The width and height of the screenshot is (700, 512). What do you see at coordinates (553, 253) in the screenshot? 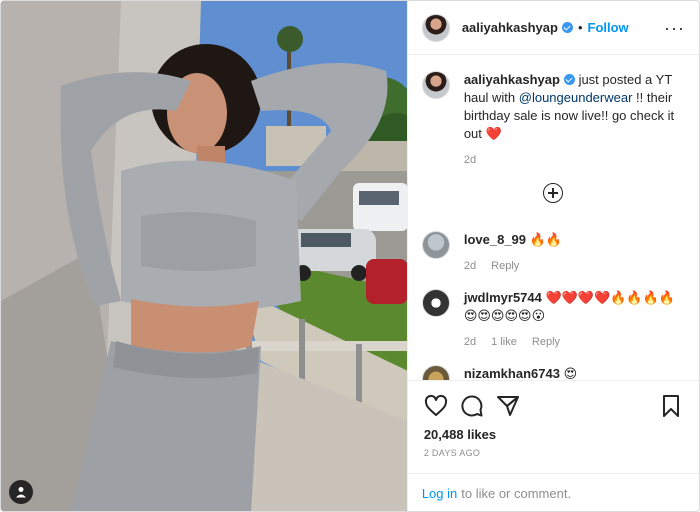
I see `comment-item: love_8_99 🔥🔥 2d Reply` at bounding box center [553, 253].